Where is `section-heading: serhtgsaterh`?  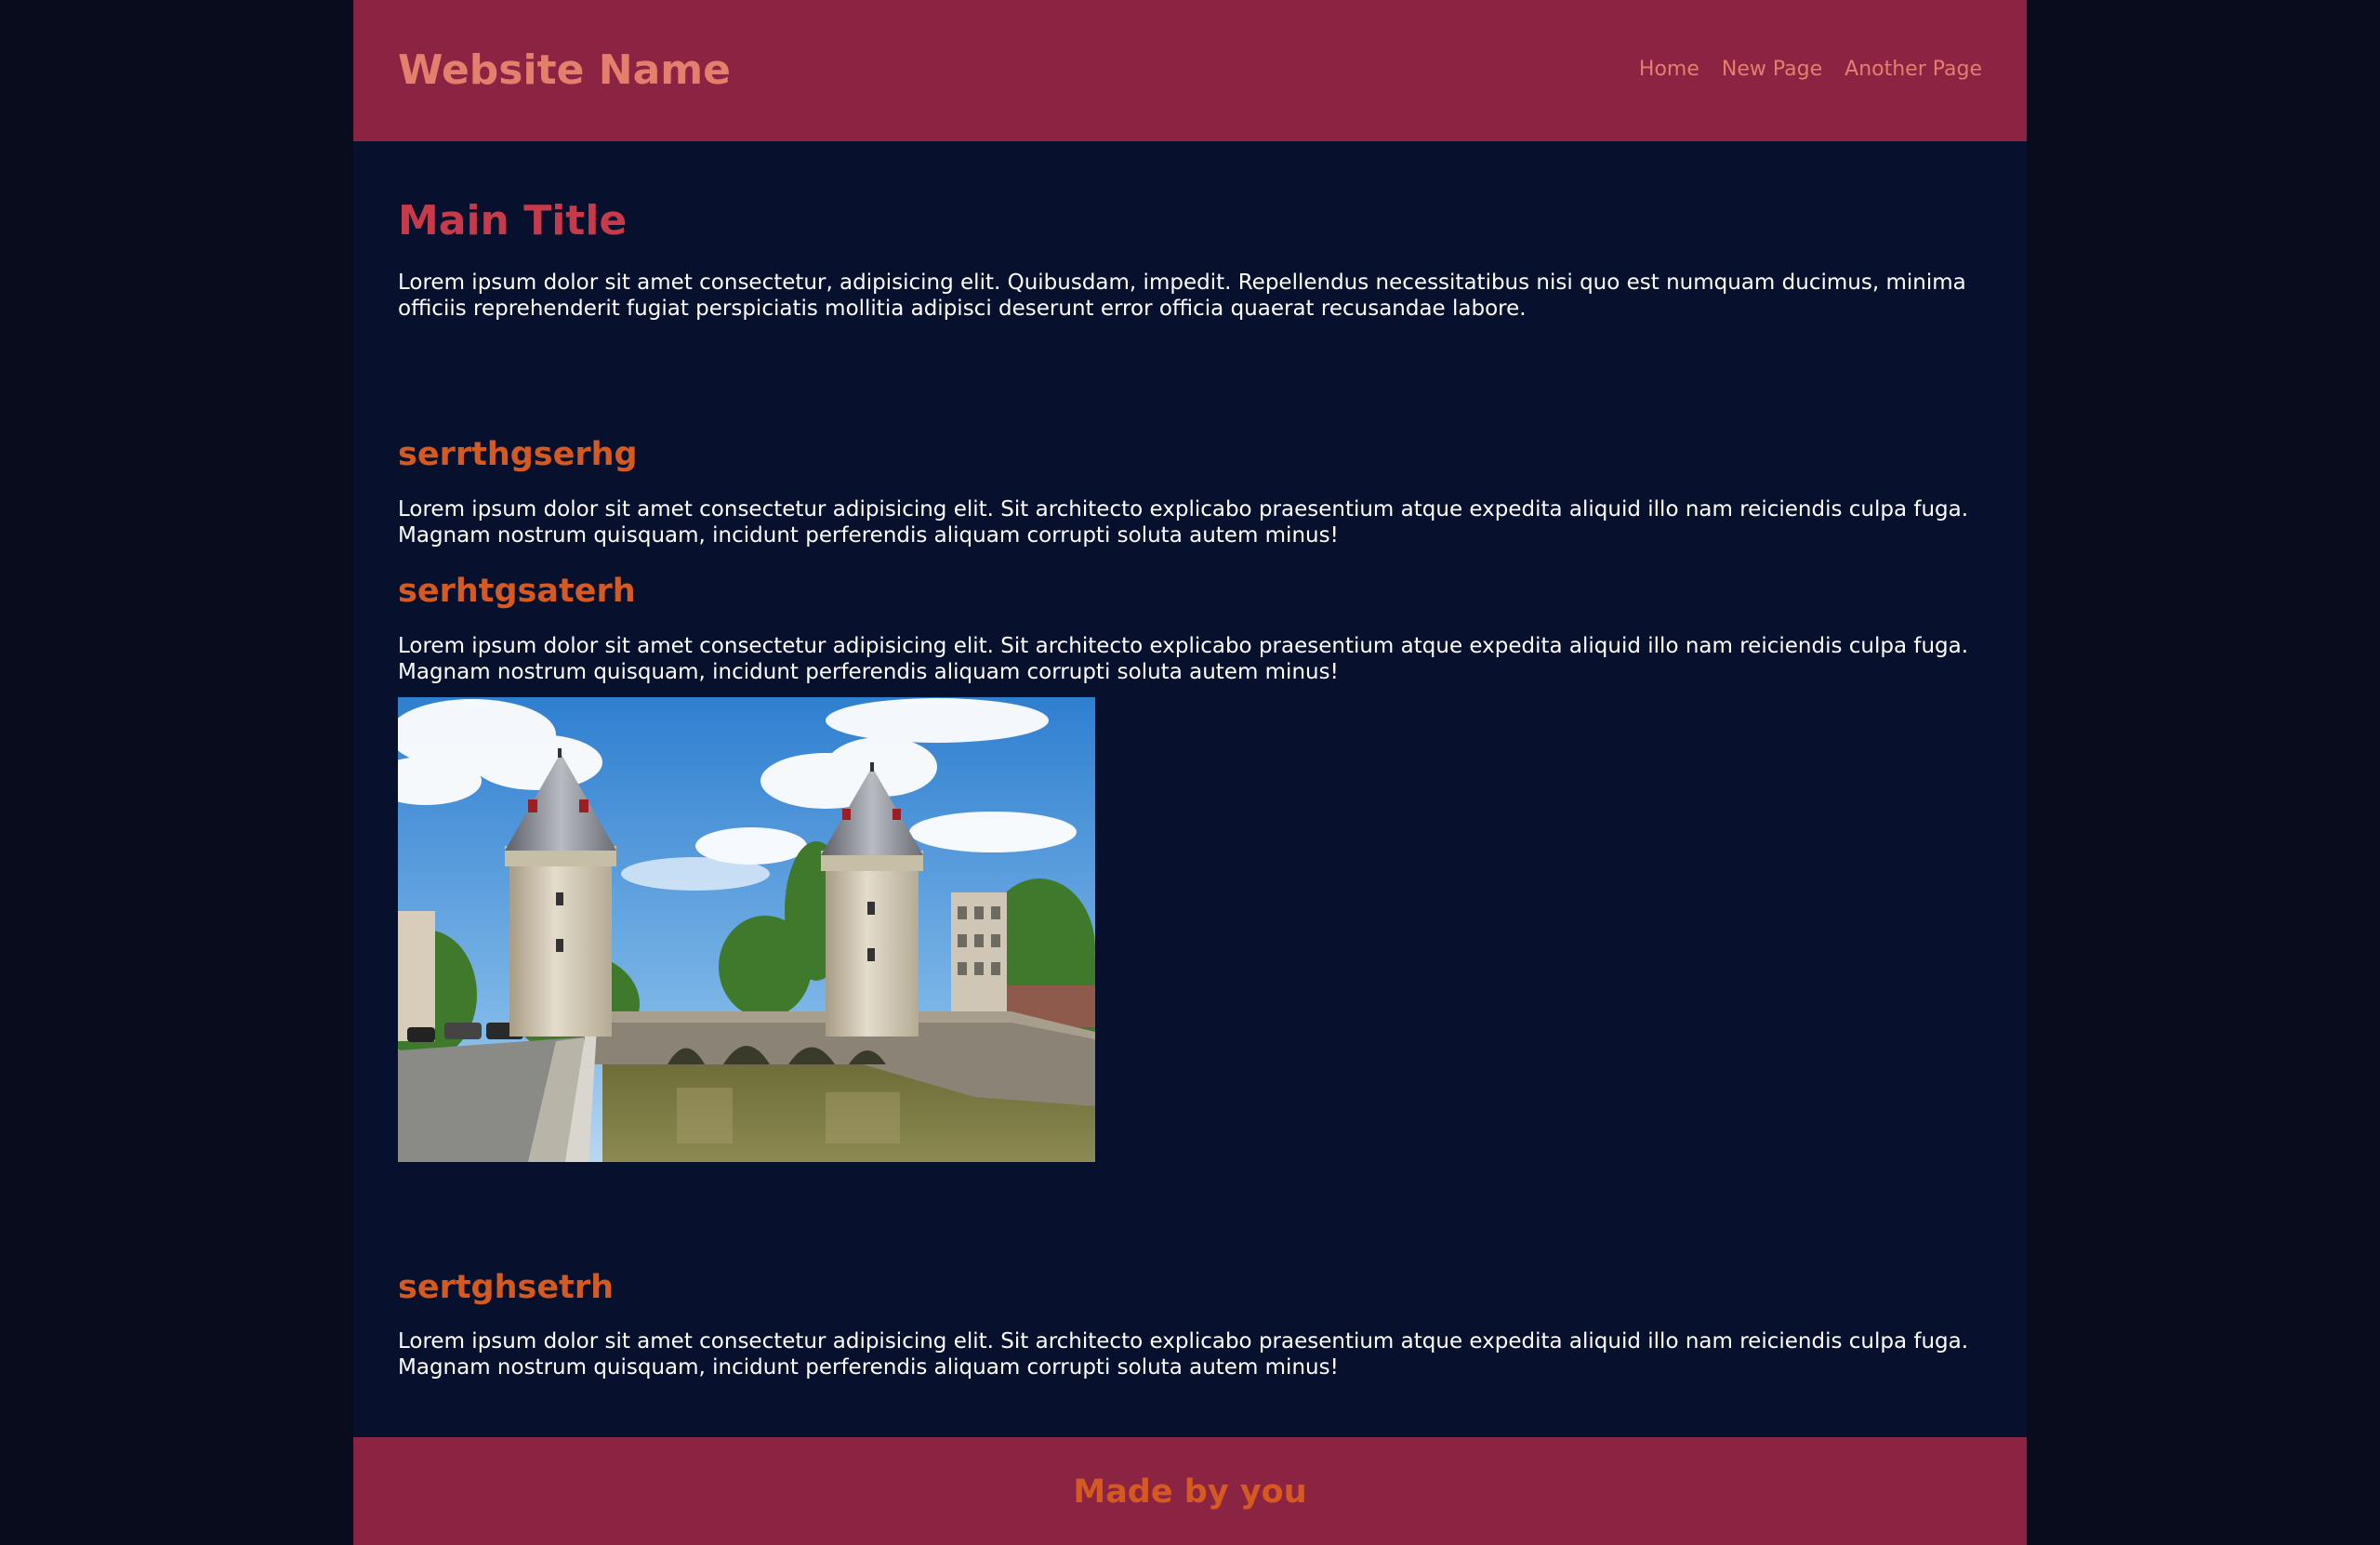 section-heading: serhtgsaterh is located at coordinates (517, 591).